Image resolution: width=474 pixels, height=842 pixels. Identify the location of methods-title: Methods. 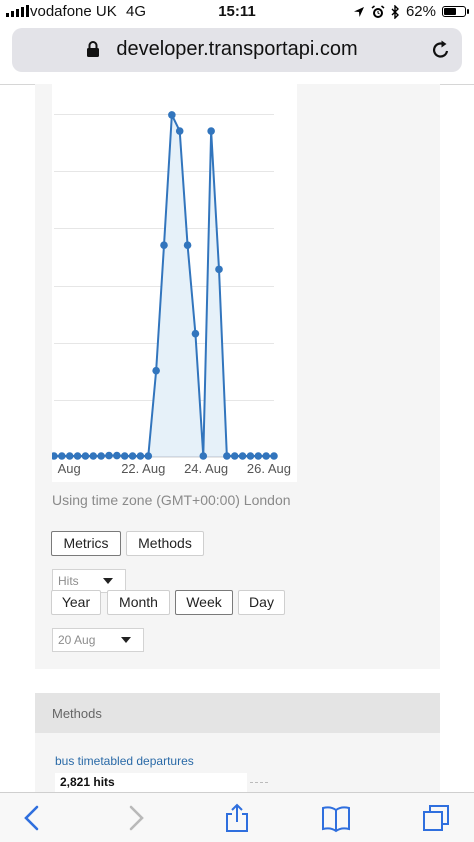
(77, 713).